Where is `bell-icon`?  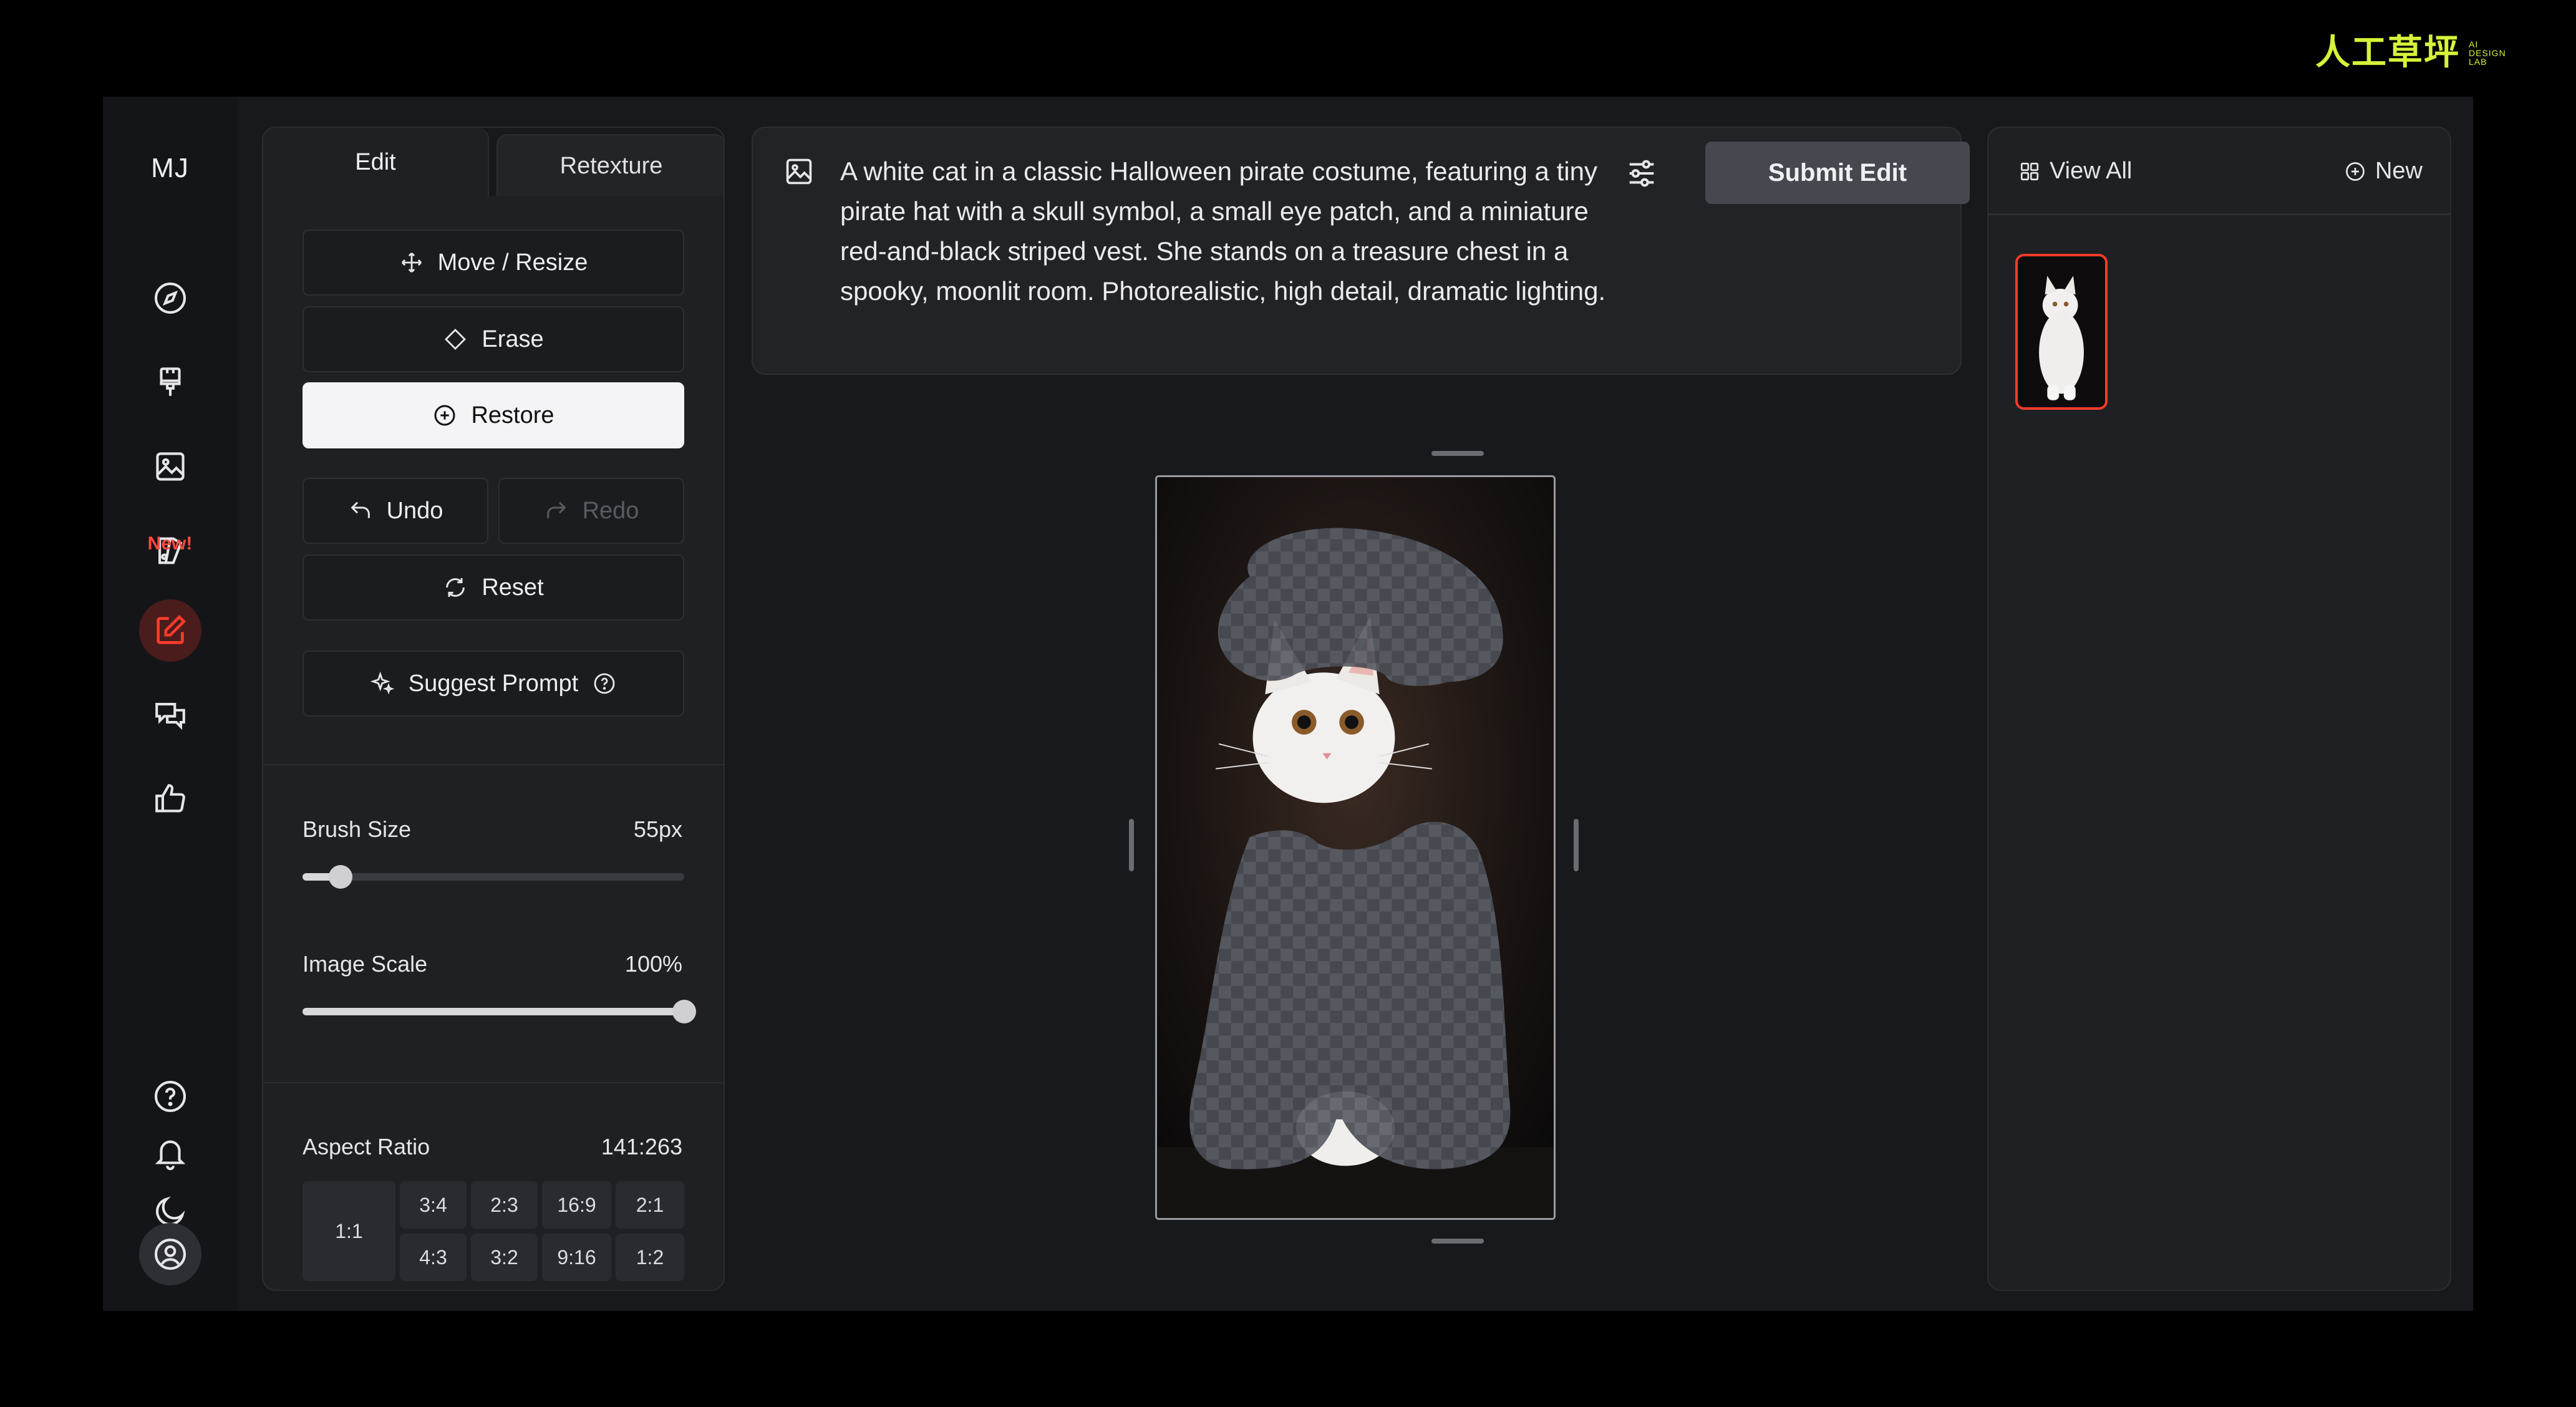 bell-icon is located at coordinates (170, 1154).